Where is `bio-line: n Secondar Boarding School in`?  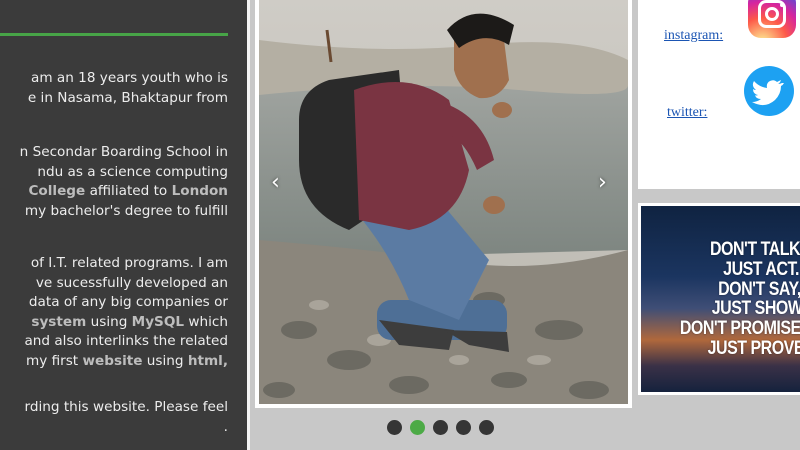
bio-line: n Secondar Boarding School in is located at coordinates (123, 152).